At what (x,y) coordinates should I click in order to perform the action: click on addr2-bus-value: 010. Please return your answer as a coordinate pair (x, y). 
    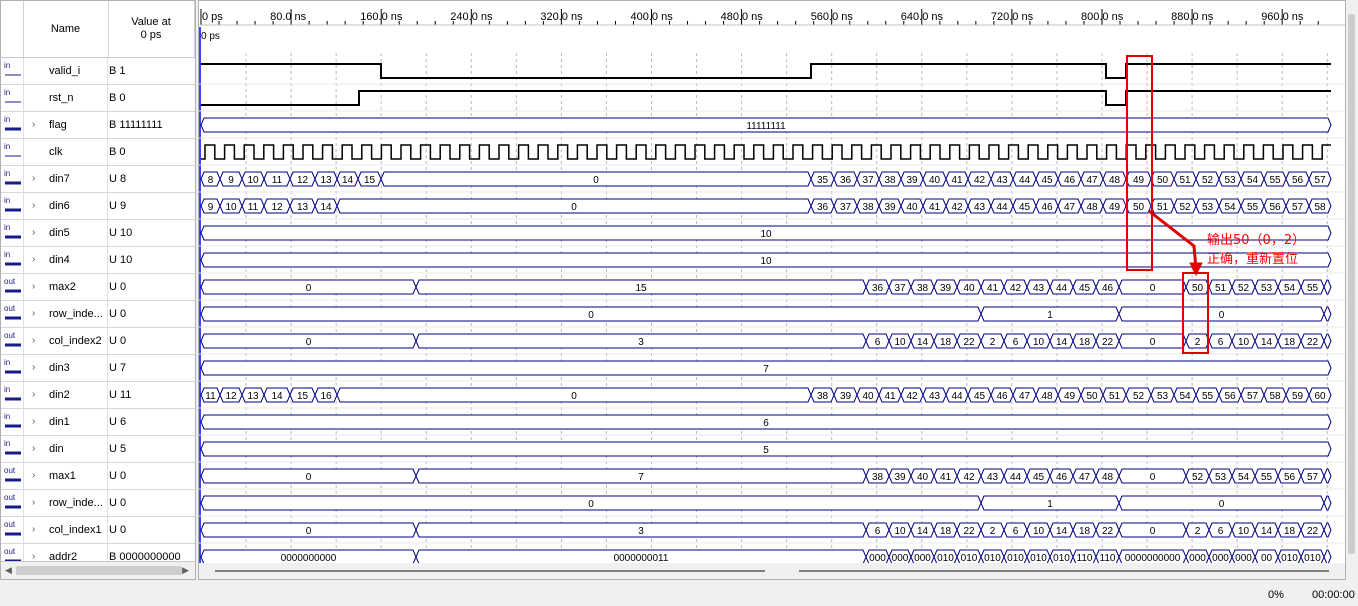
    Looking at the image, I should click on (992, 558).